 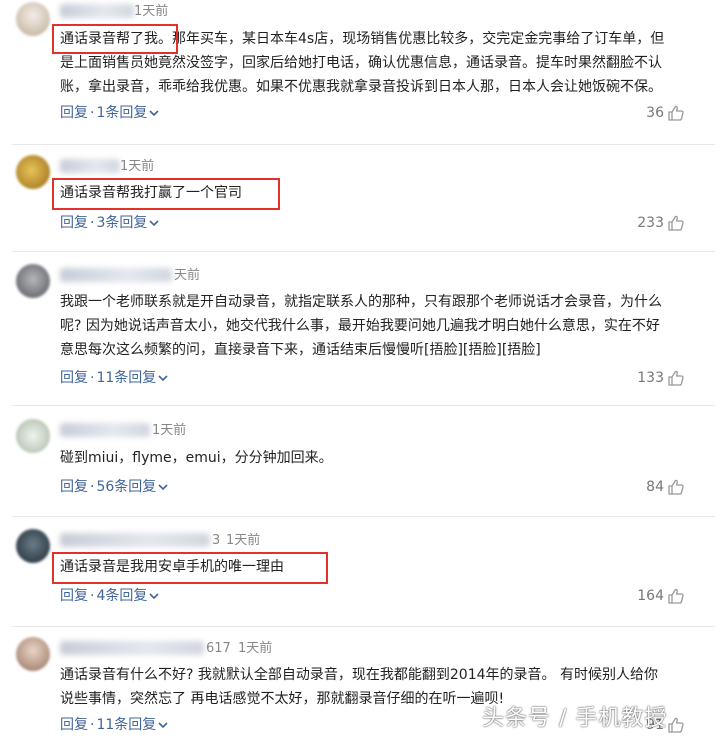 I want to click on comment-text: 碰到miui，flyme，emui，分分钟加回来。, so click(x=196, y=458).